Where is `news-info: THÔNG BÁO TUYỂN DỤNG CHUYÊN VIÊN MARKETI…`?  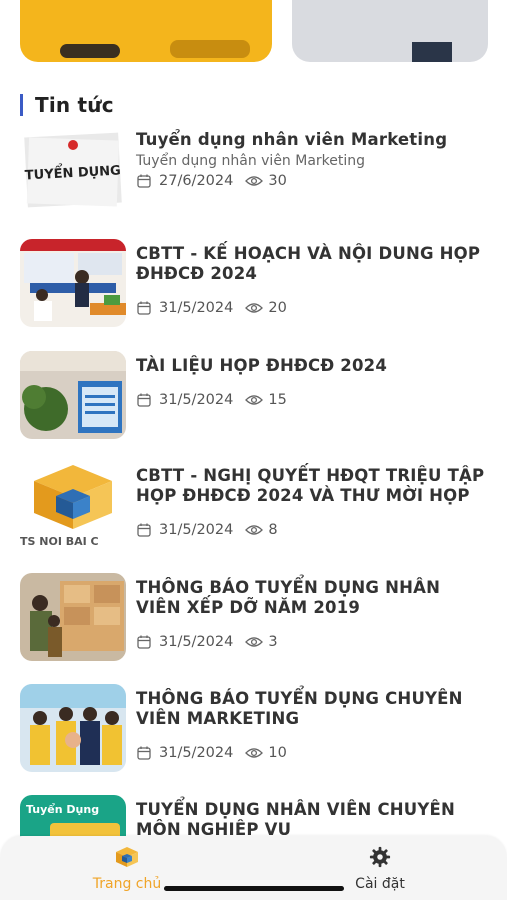 news-info: THÔNG BÁO TUYỂN DỤNG CHUYÊN VIÊN MARKETI… is located at coordinates (312, 709).